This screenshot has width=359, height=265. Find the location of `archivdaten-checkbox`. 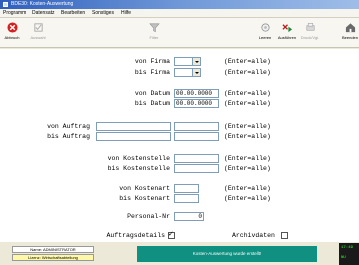

archivdaten-checkbox is located at coordinates (284, 235).